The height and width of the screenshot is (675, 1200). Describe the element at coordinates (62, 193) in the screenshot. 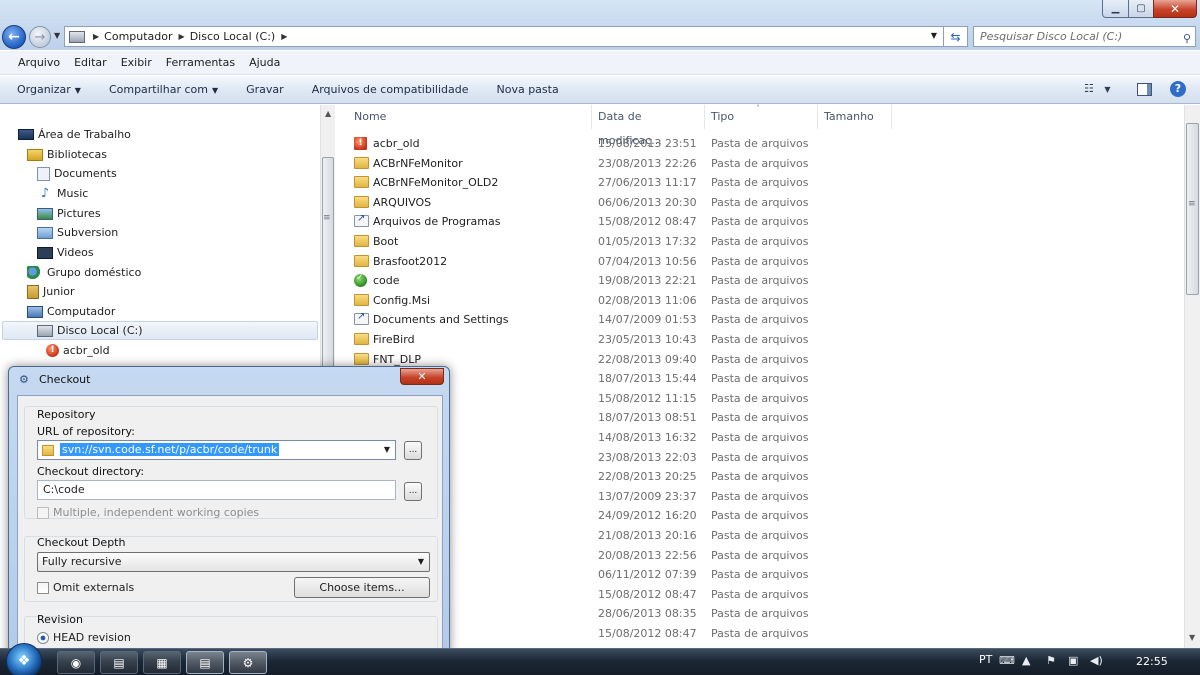

I see `tree-item-music: ♪ Music` at that location.